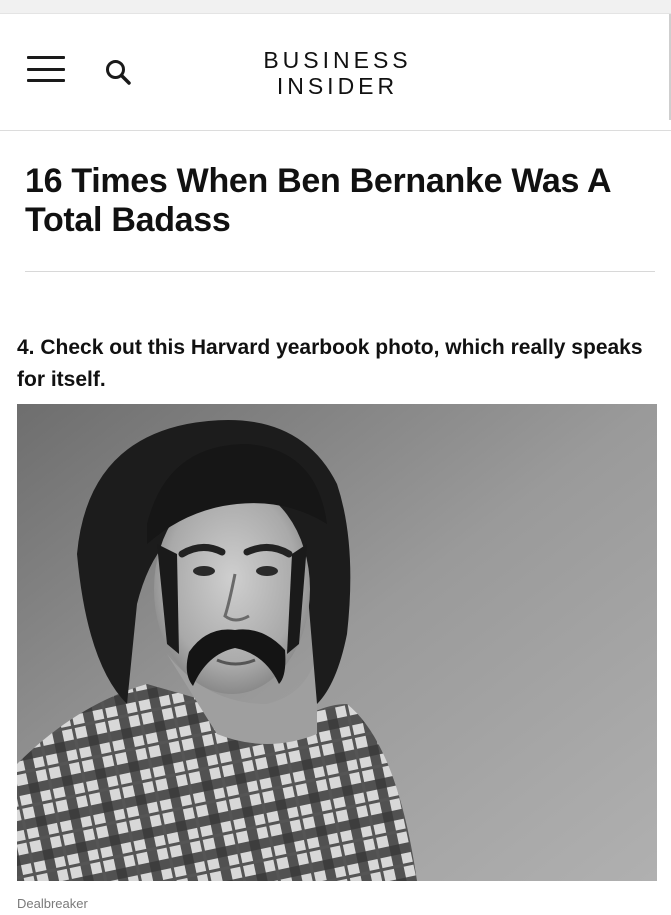 This screenshot has width=671, height=915. Describe the element at coordinates (337, 60) in the screenshot. I see `logo-line-business: BUSINESS` at that location.